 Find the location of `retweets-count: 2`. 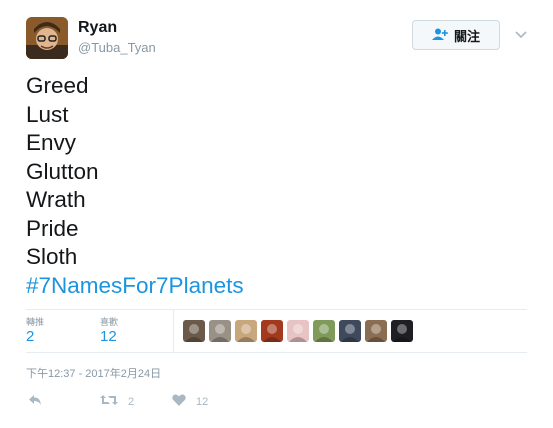

retweets-count: 2 is located at coordinates (30, 336).